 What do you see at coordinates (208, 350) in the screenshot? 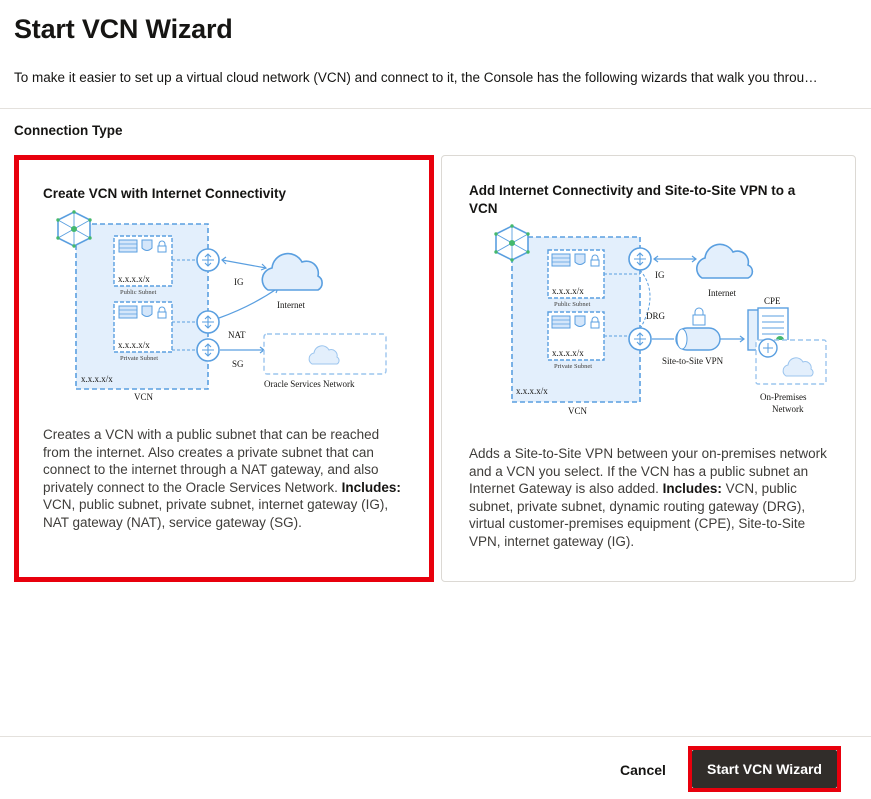
I see `sg-gateway-icon` at bounding box center [208, 350].